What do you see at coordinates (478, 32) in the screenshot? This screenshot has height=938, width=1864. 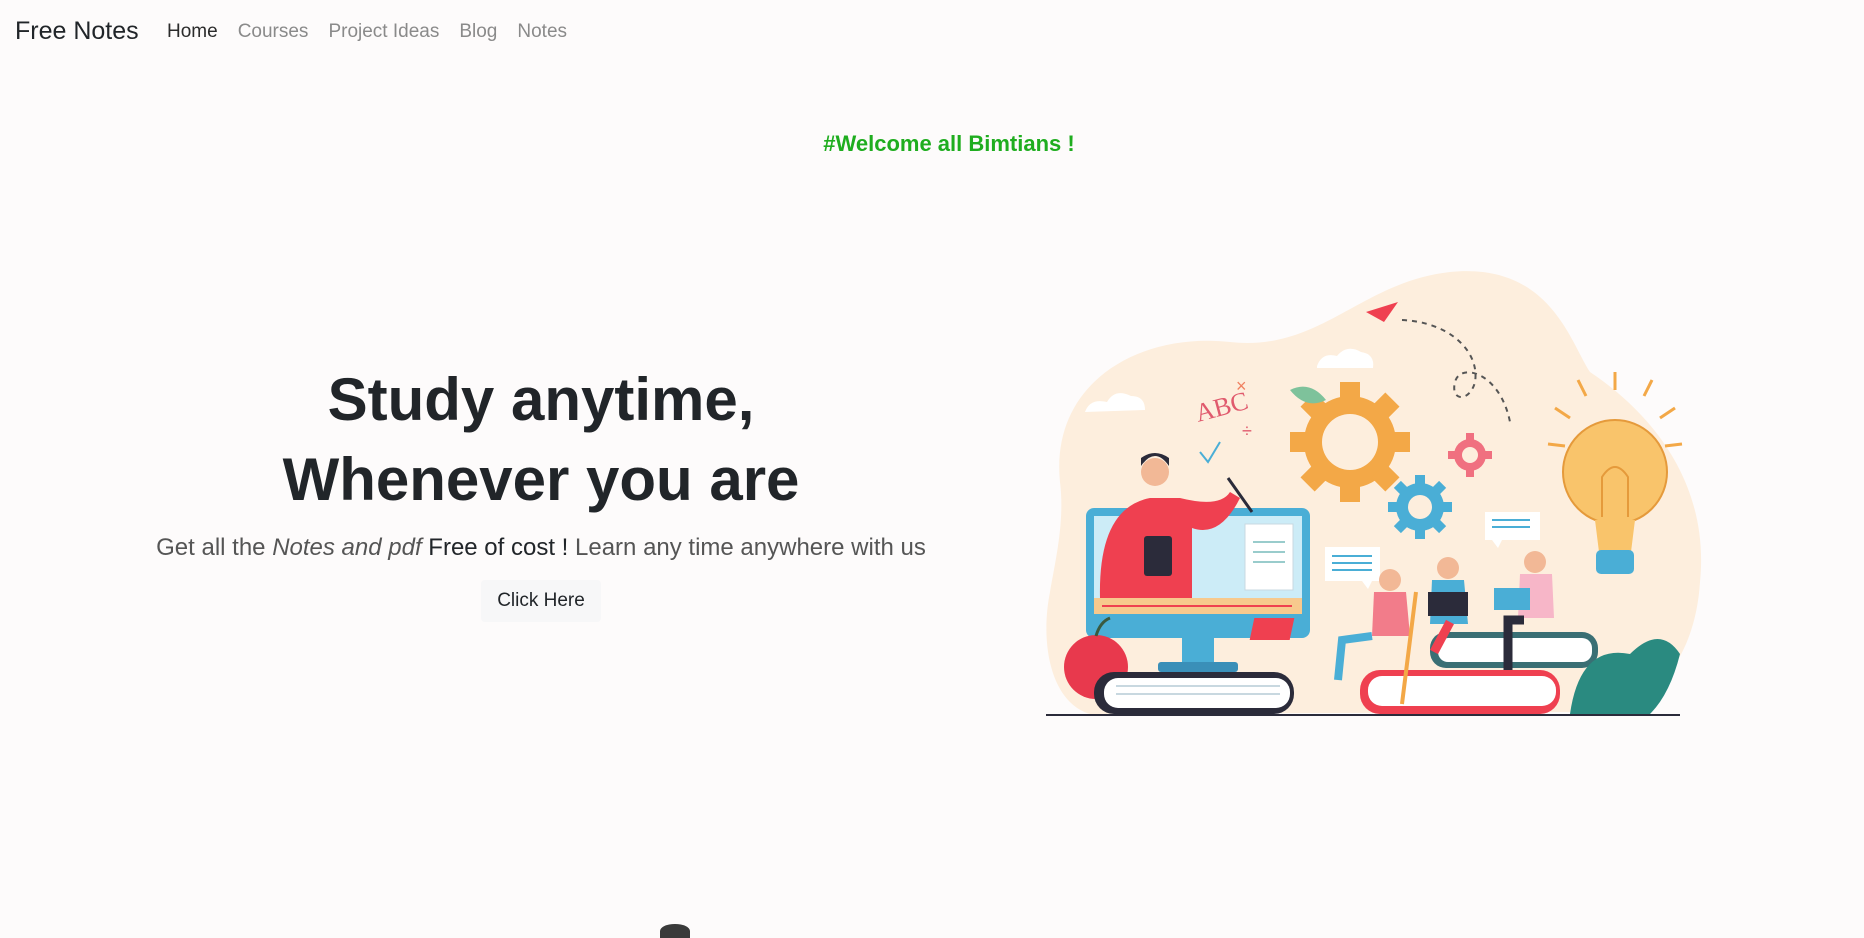 I see `nav-blog: Blog` at bounding box center [478, 32].